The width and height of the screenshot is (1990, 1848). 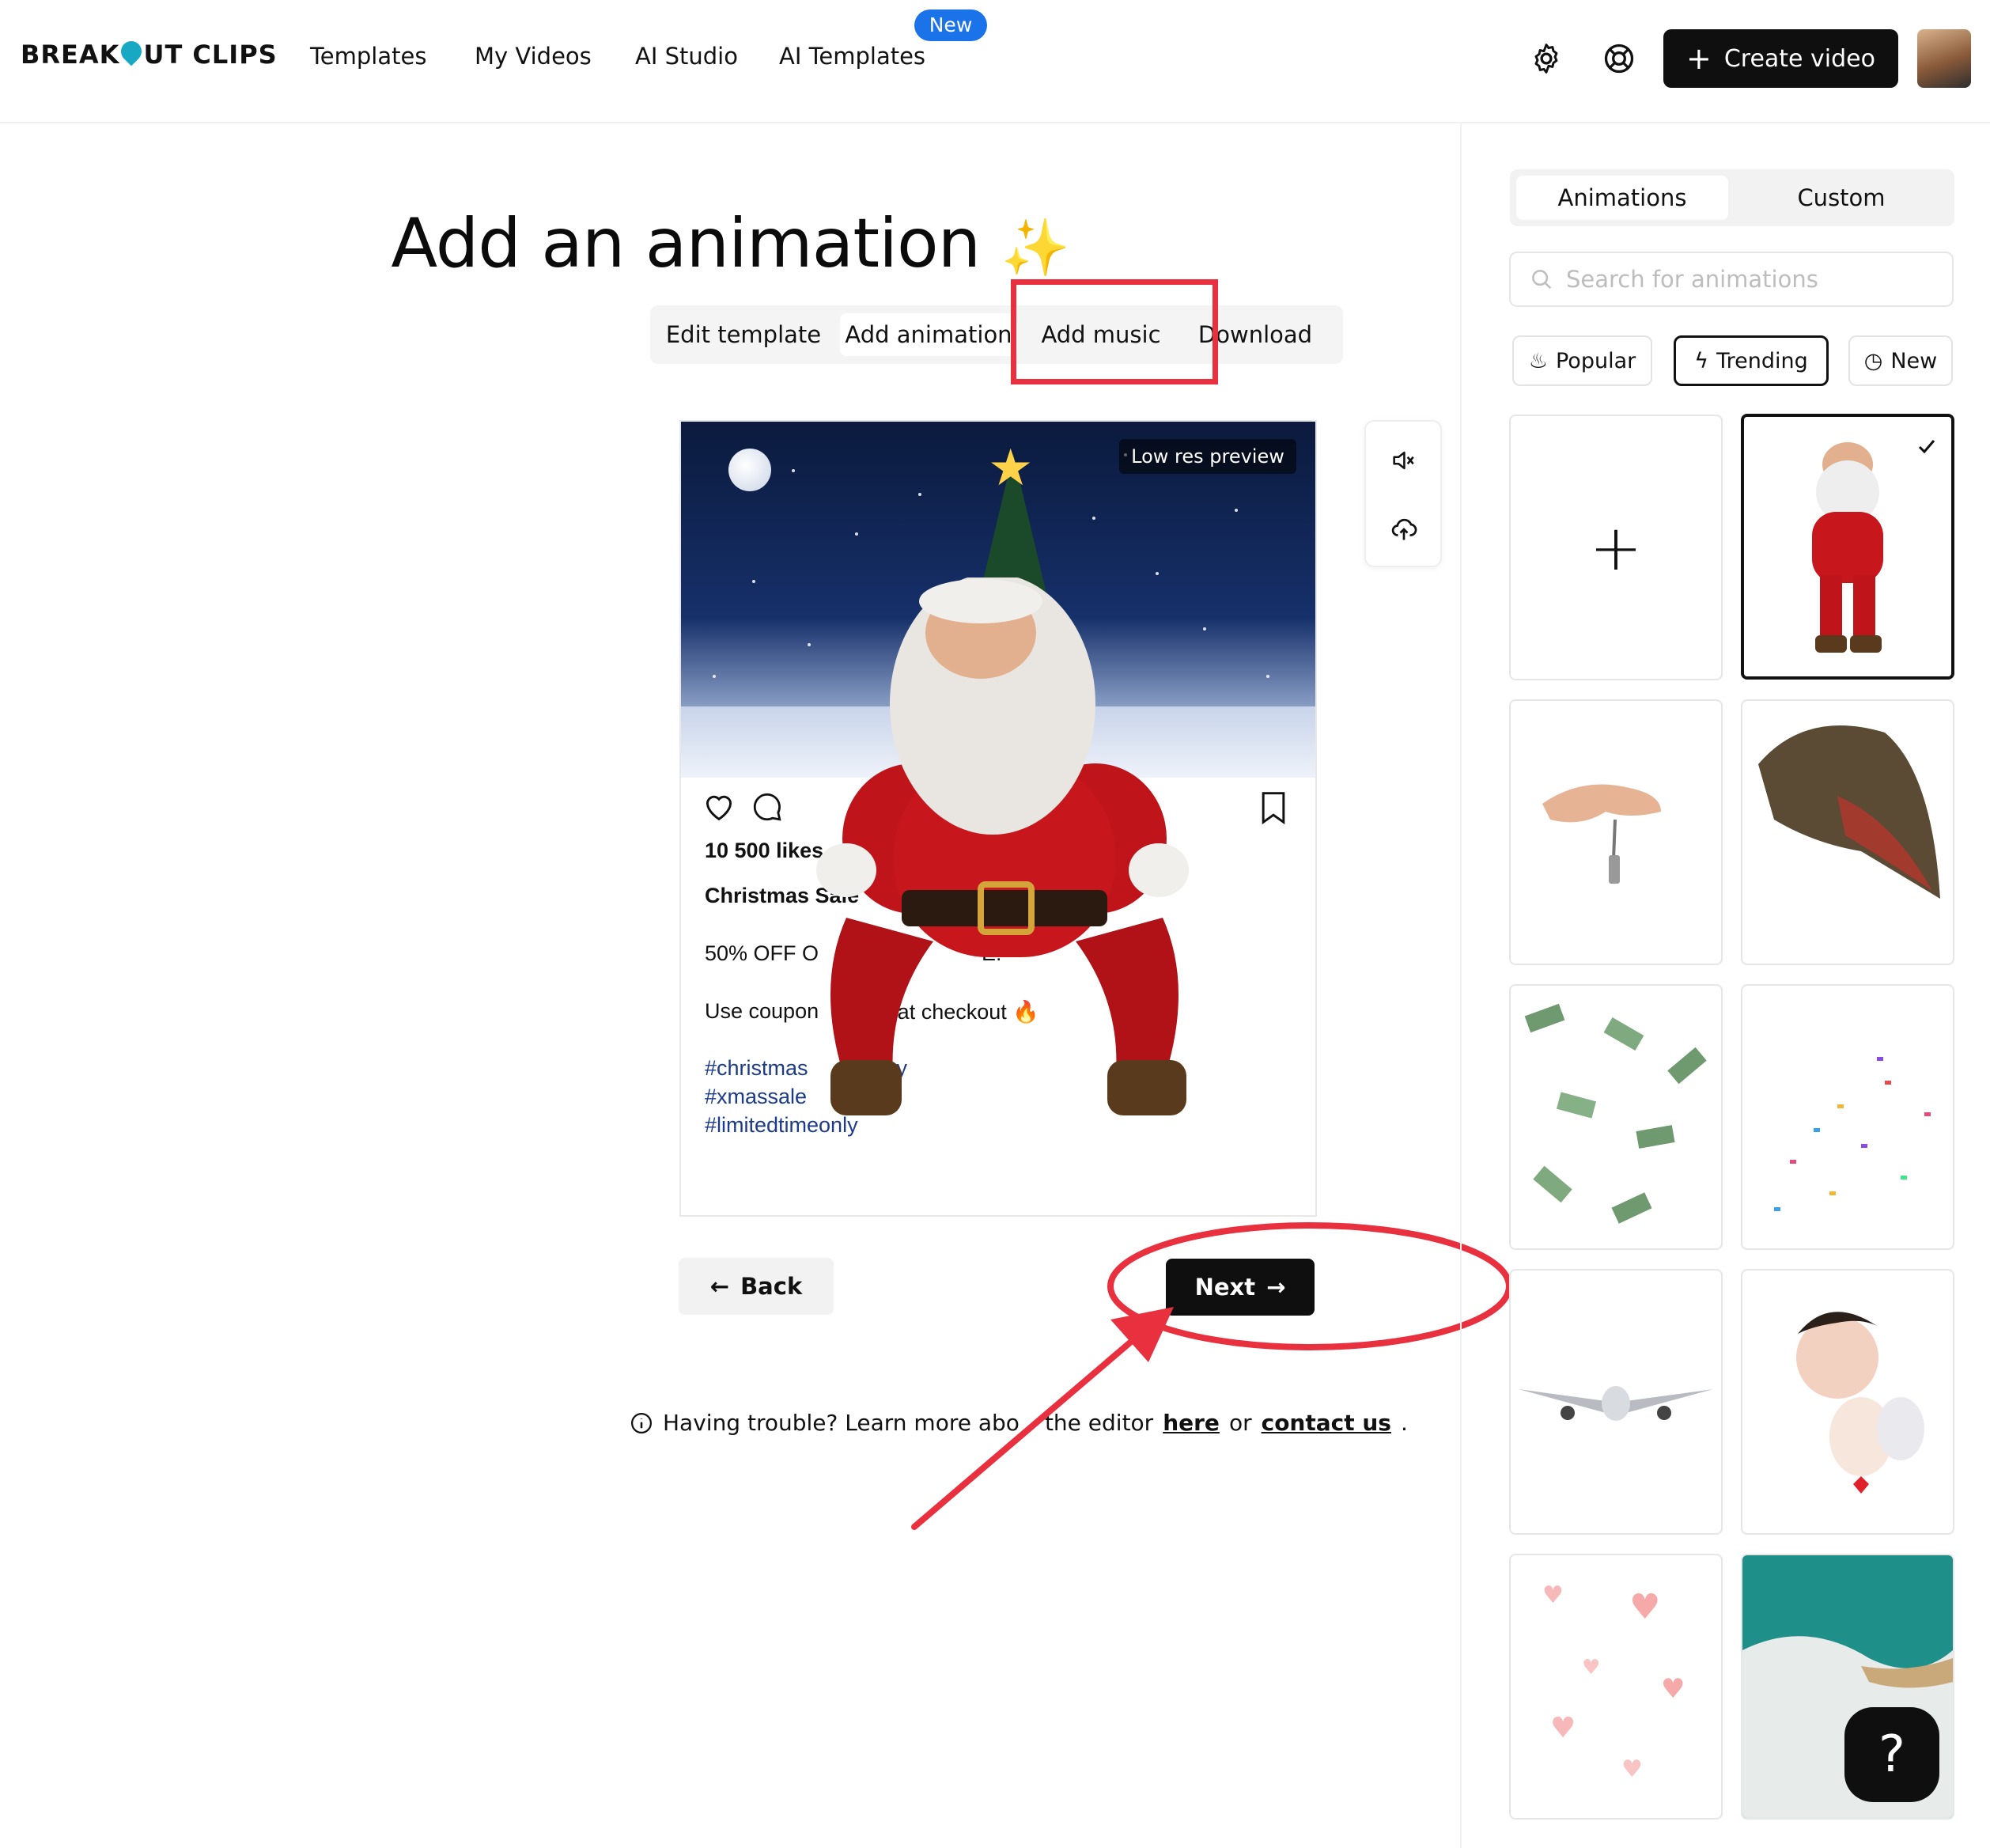 I want to click on new-badge: New, so click(x=950, y=25).